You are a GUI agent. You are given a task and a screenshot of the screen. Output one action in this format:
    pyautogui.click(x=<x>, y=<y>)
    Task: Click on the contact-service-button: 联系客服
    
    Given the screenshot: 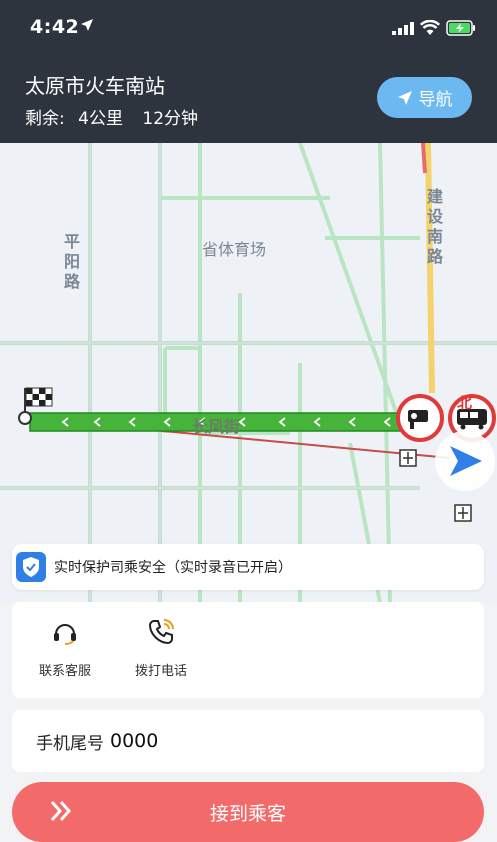 What is the action you would take?
    pyautogui.click(x=65, y=648)
    